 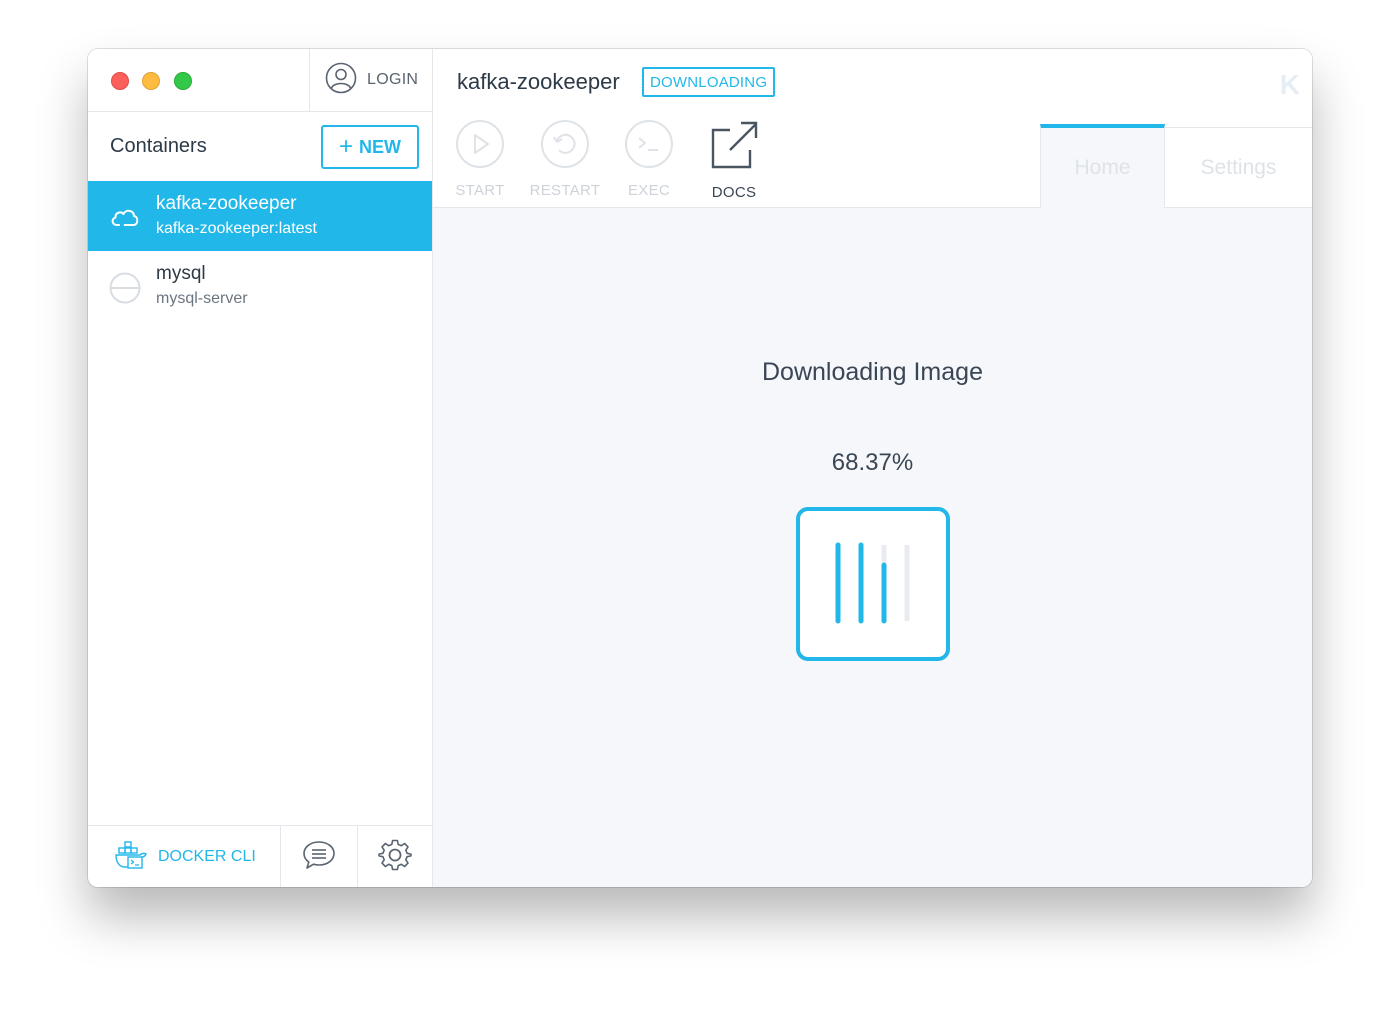 What do you see at coordinates (393, 79) in the screenshot?
I see `login-label: LOGIN` at bounding box center [393, 79].